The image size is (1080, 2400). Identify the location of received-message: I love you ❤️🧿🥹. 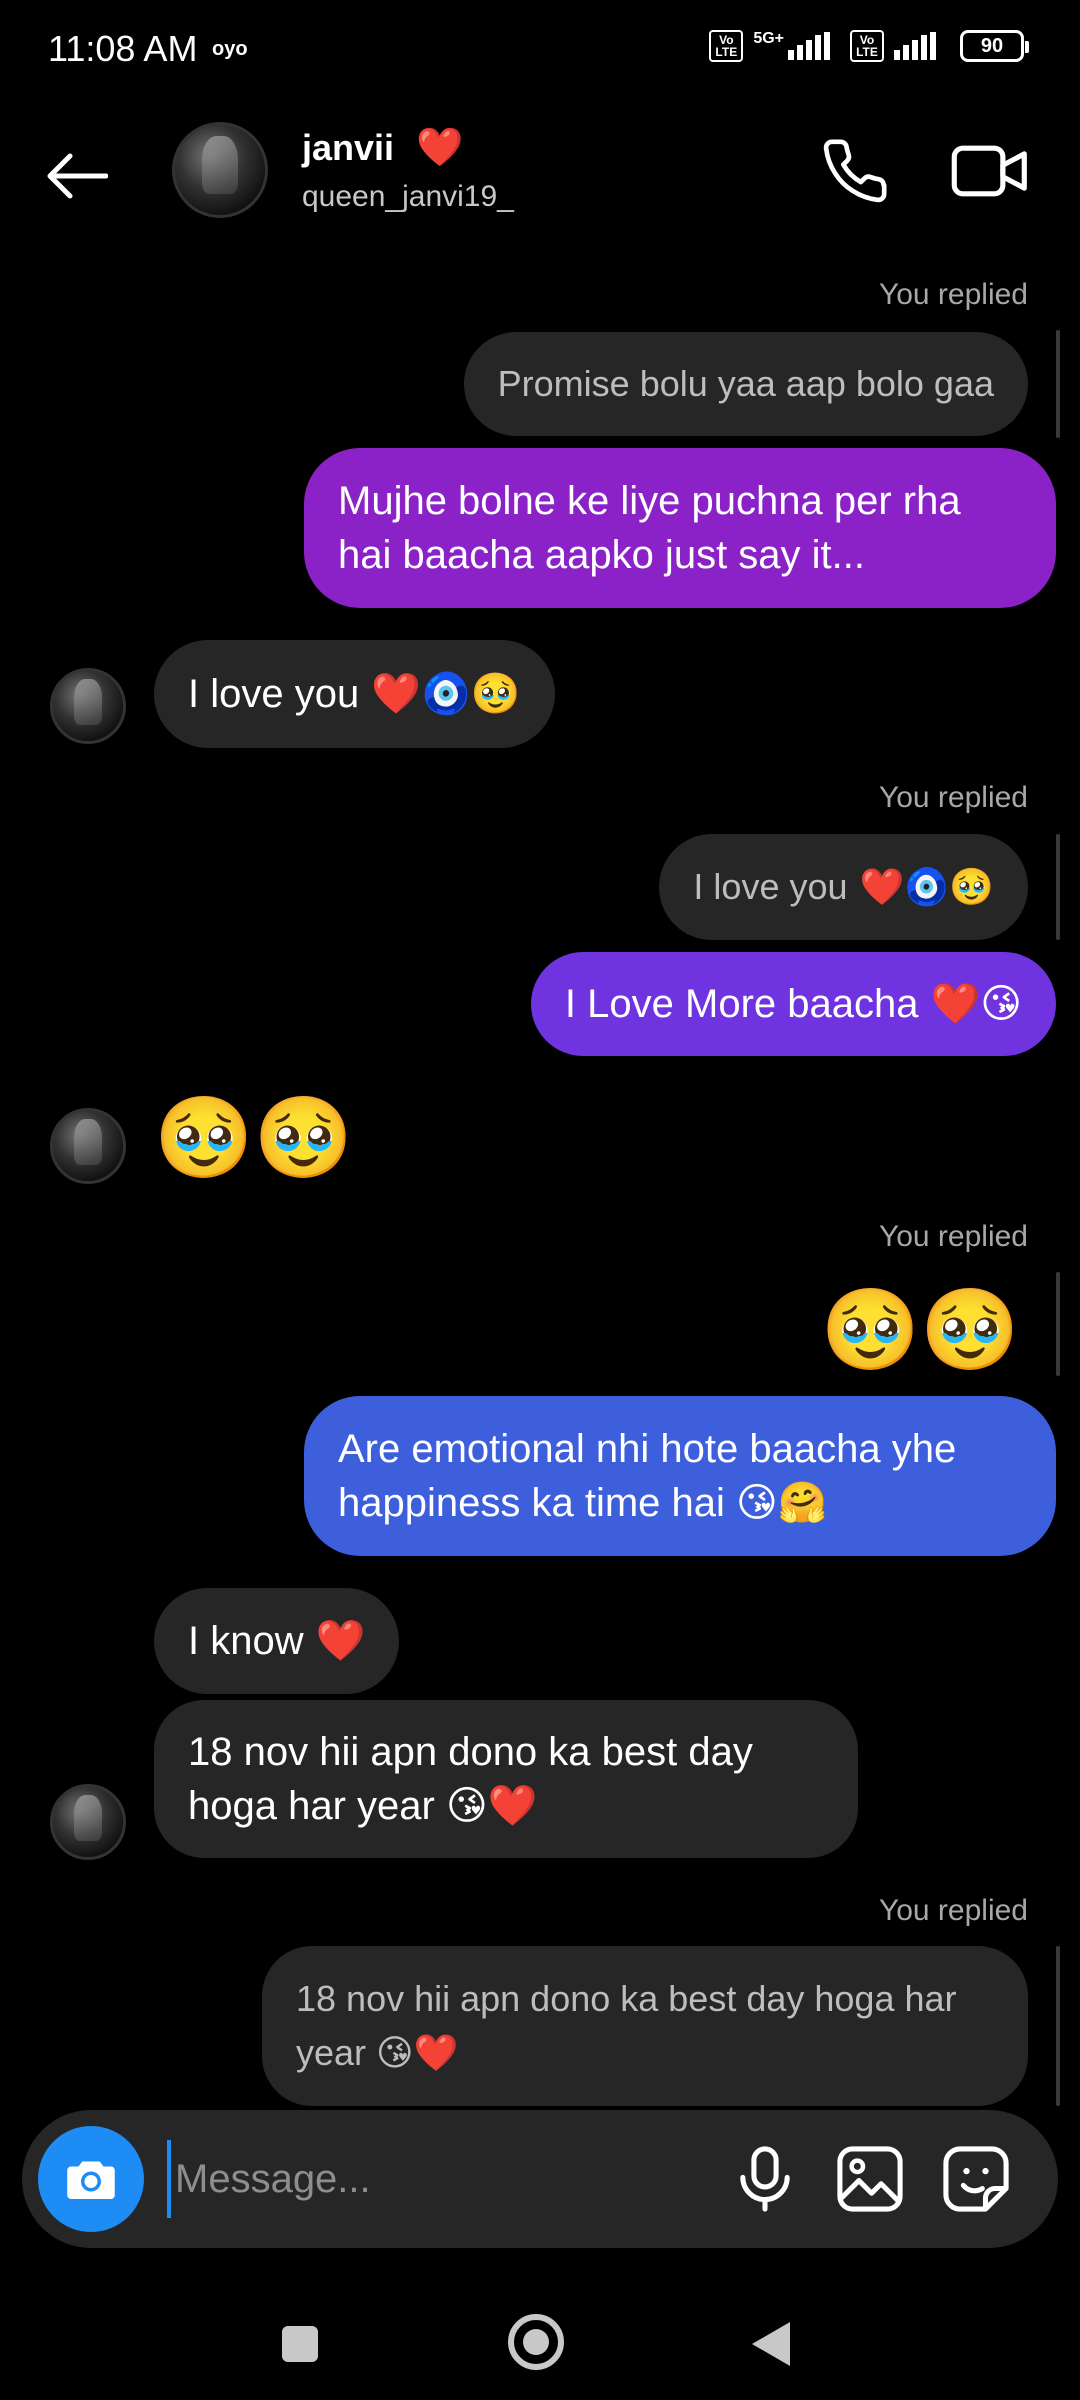
(354, 694).